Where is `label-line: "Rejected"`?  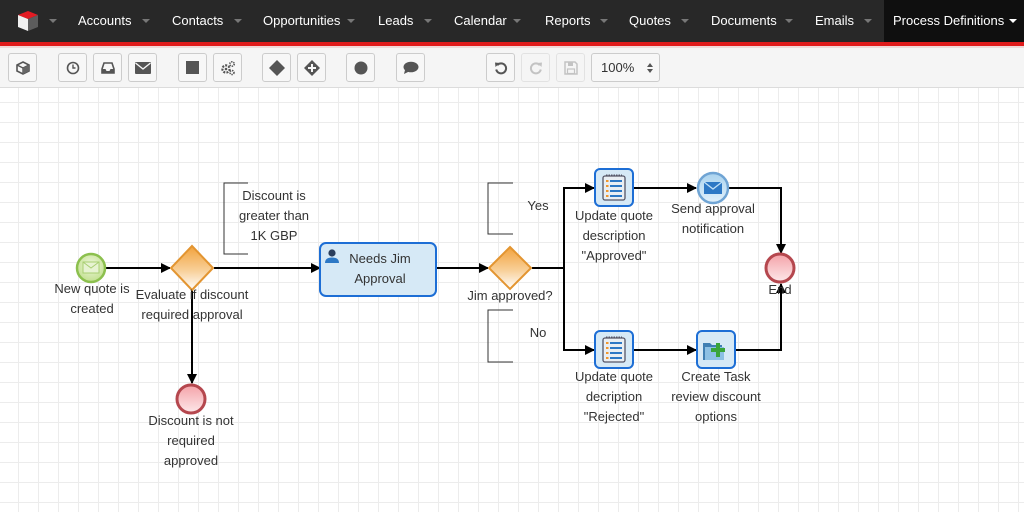
label-line: "Rejected" is located at coordinates (614, 416).